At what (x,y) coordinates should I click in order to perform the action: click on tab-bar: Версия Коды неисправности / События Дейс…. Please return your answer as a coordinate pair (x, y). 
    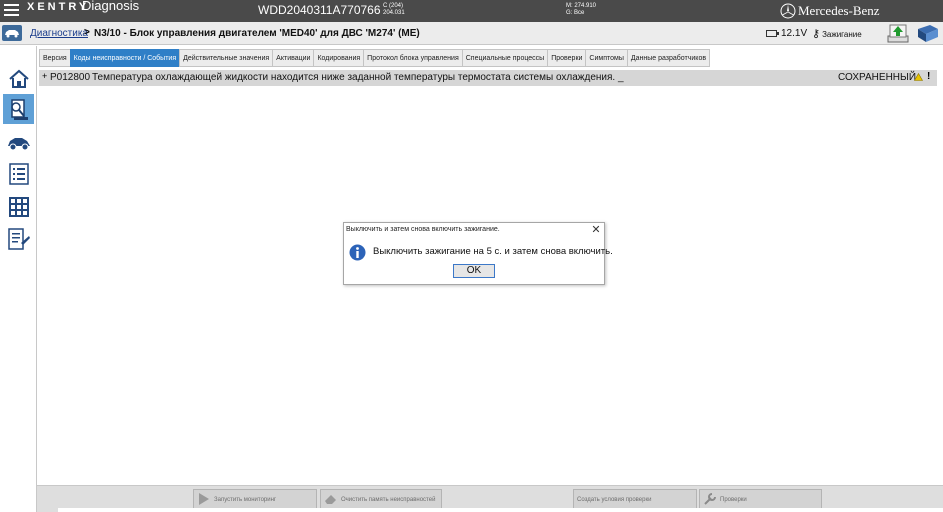
    Looking at the image, I should click on (375, 58).